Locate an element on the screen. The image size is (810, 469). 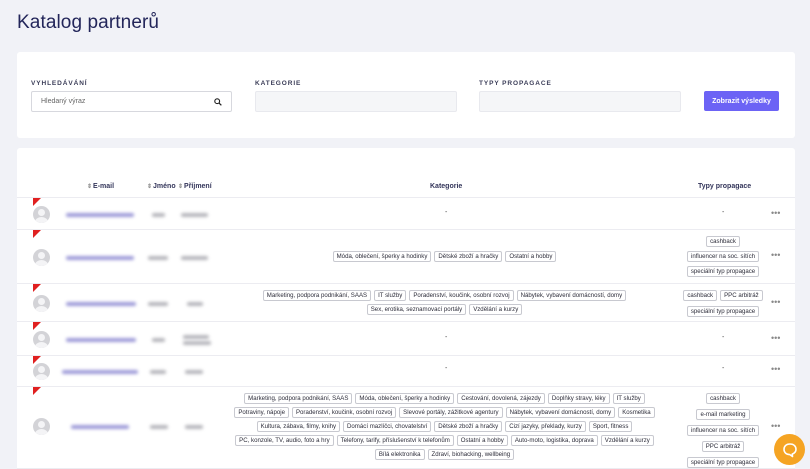
show-results-button: Zobrazit výsledky is located at coordinates (741, 101).